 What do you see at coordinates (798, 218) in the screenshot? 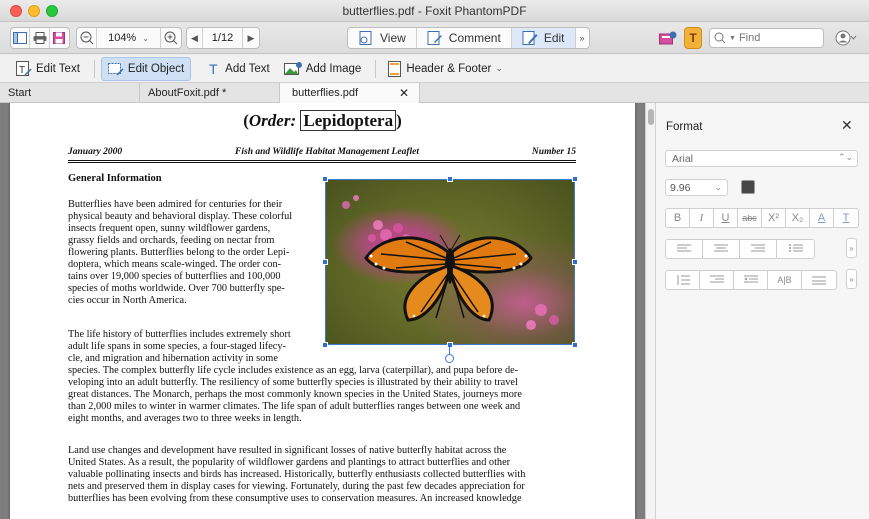
I see `subscript-button: X₂` at bounding box center [798, 218].